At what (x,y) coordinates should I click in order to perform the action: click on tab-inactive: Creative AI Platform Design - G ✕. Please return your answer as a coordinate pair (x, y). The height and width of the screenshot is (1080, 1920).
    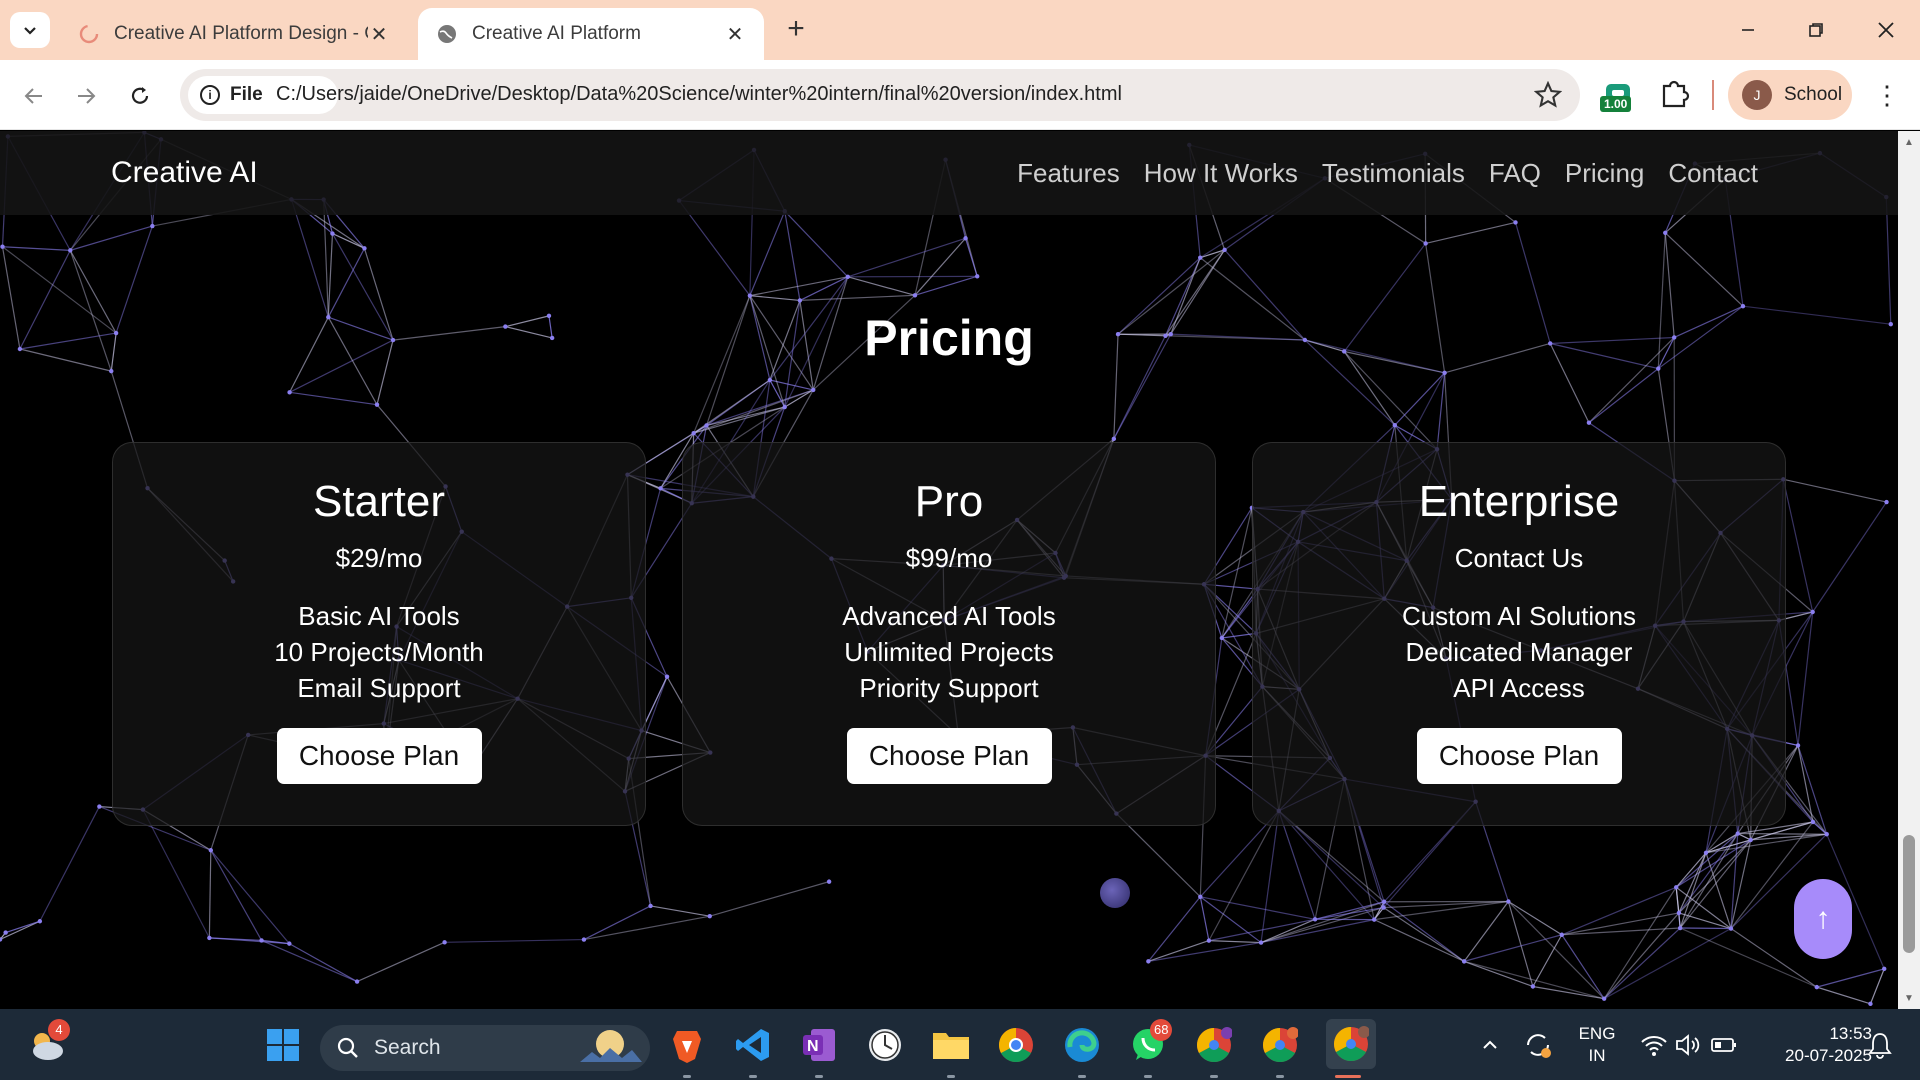
    Looking at the image, I should click on (234, 34).